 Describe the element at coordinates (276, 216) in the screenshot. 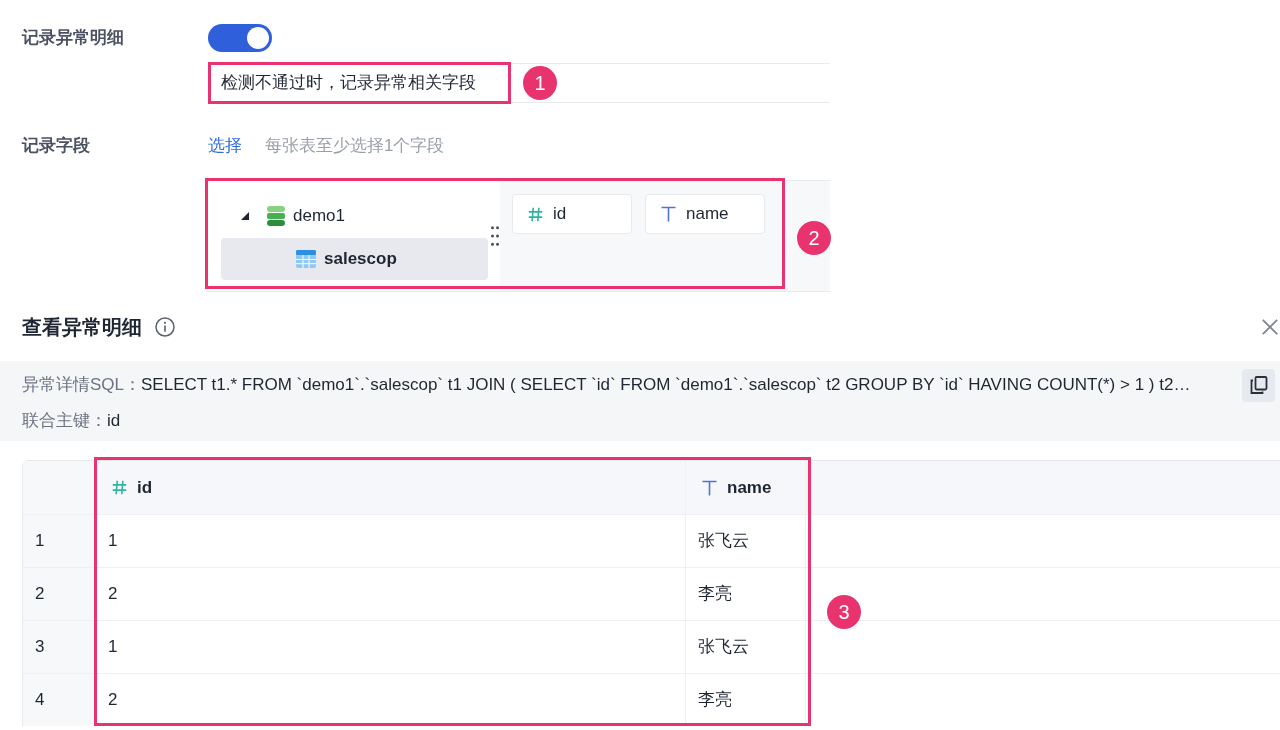

I see `database-icon` at that location.